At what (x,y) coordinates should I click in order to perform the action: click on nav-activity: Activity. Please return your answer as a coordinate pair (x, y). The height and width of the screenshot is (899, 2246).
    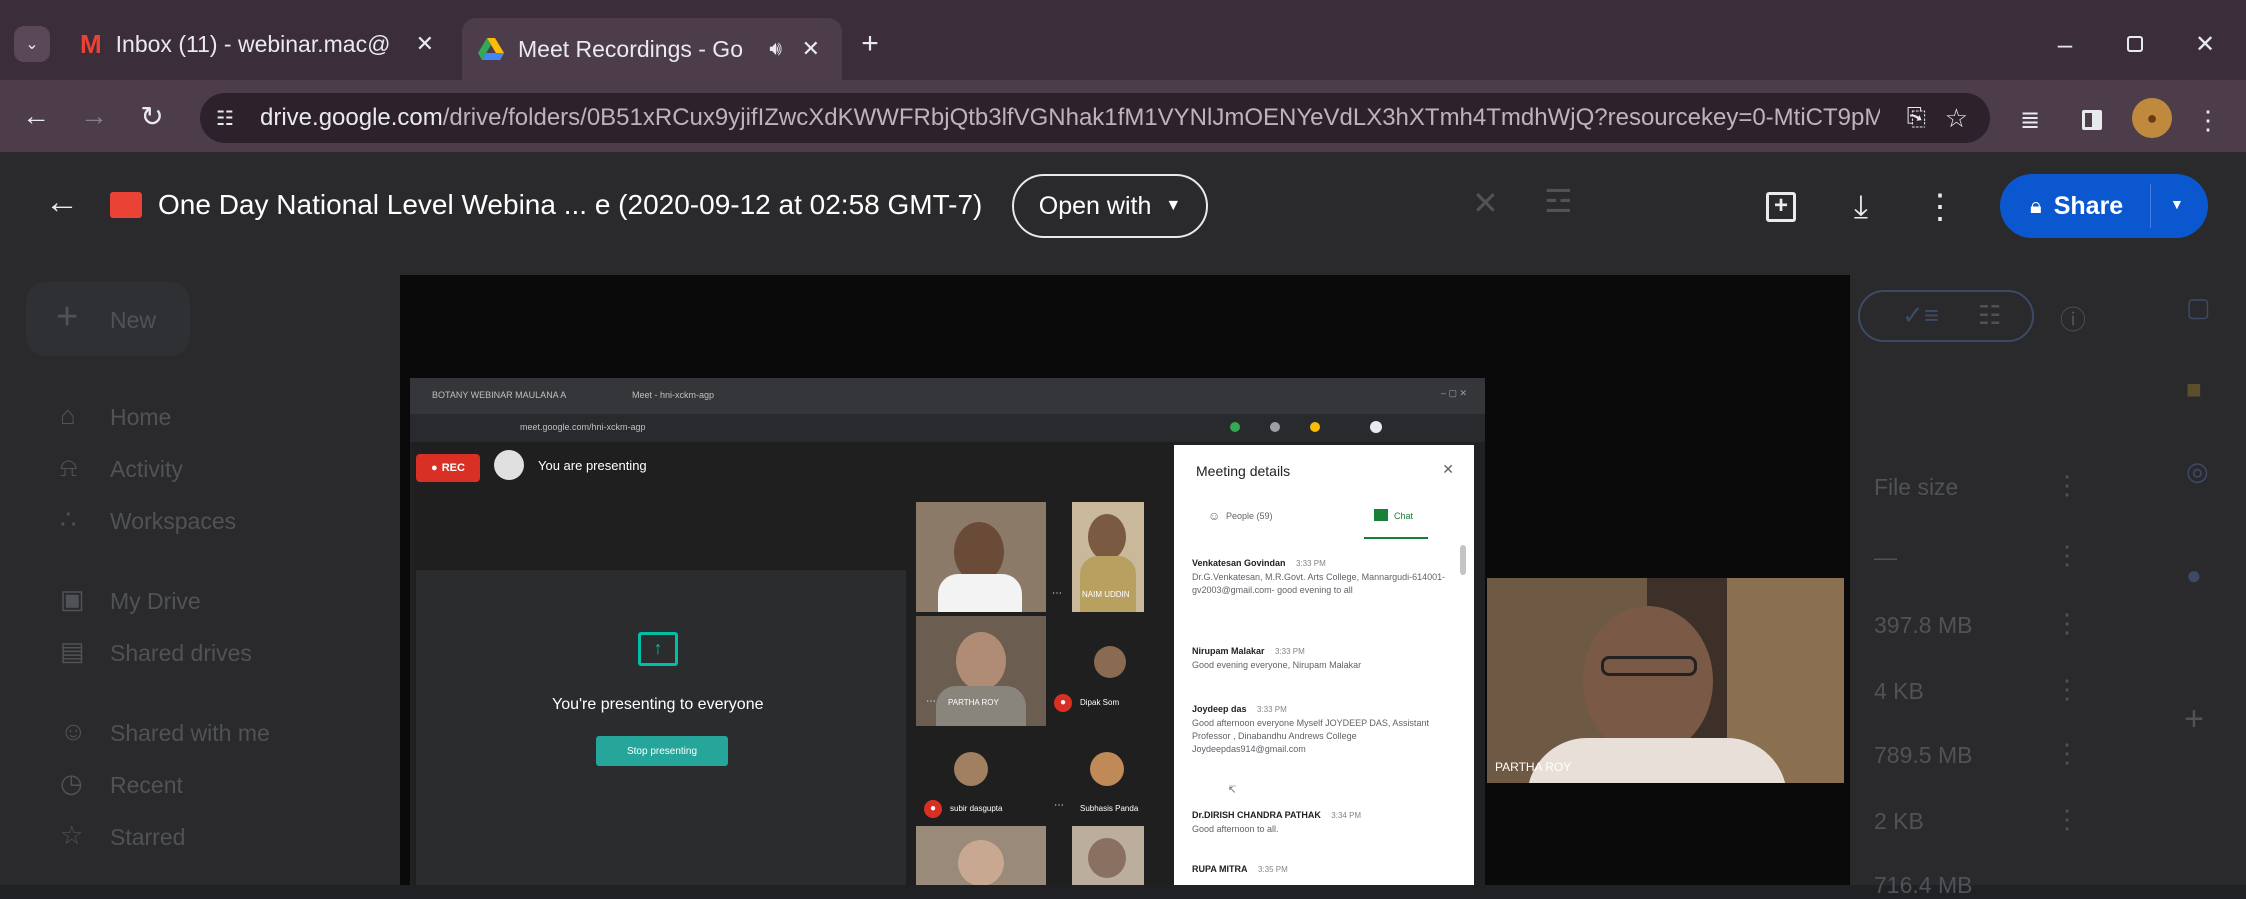
    Looking at the image, I should click on (146, 469).